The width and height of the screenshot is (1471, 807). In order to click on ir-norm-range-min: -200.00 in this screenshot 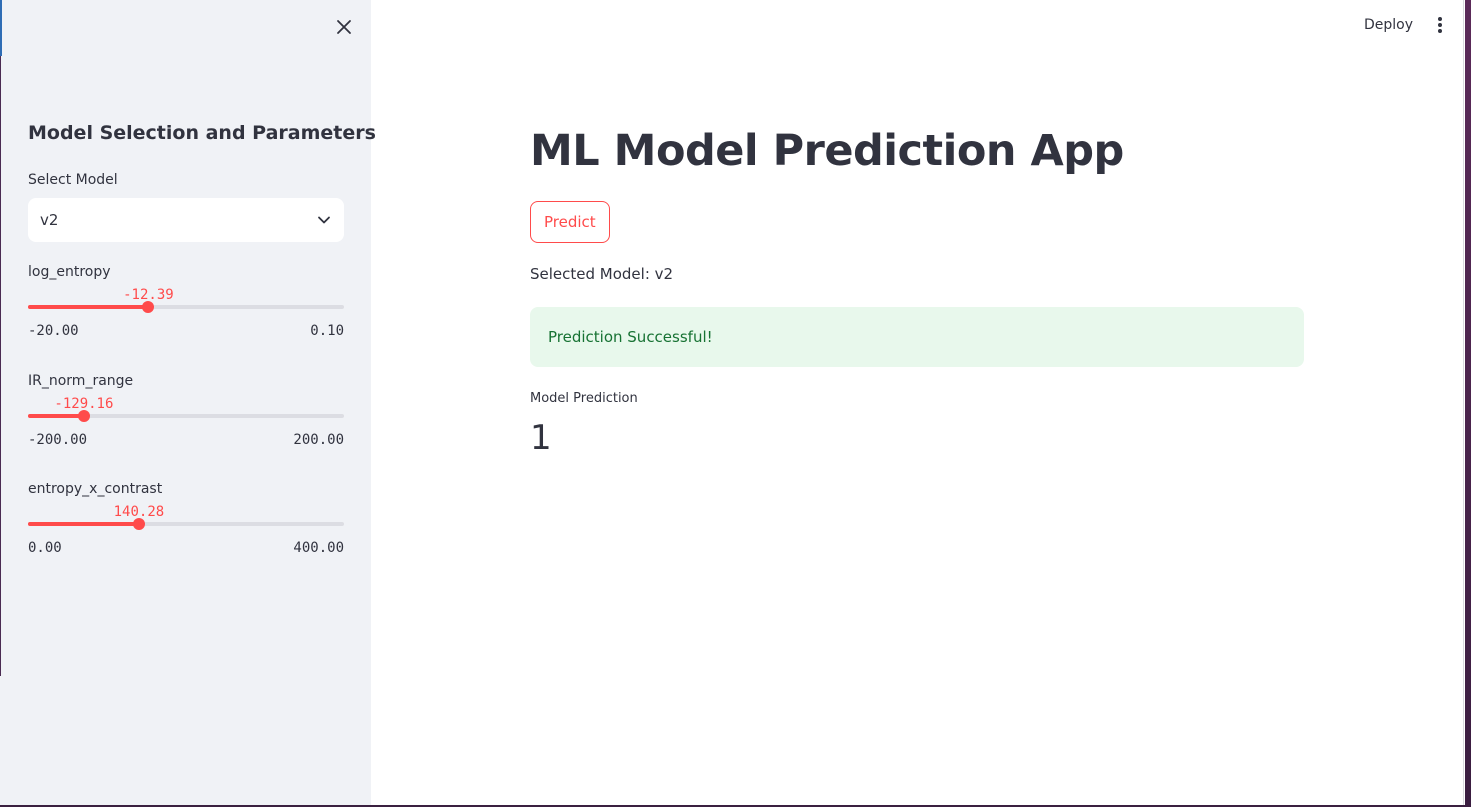, I will do `click(58, 440)`.